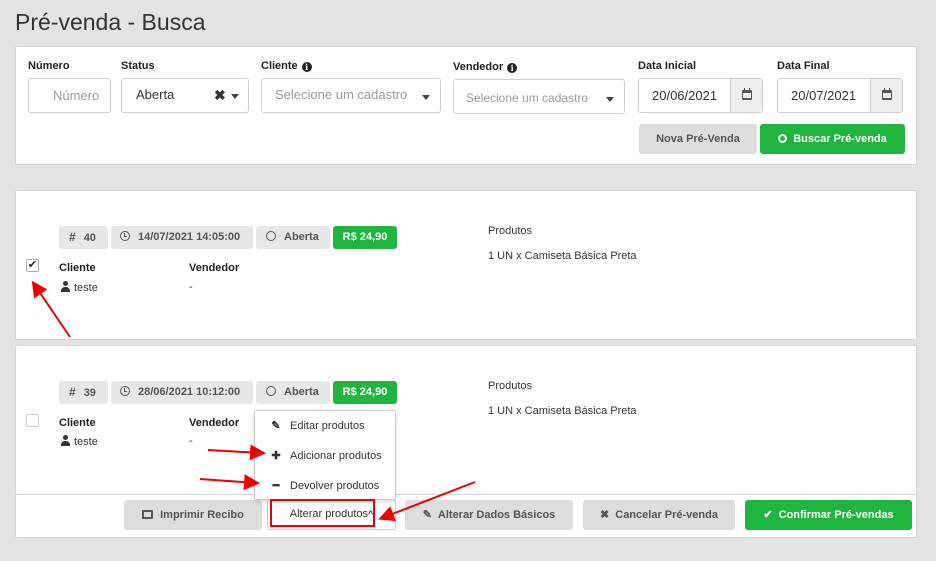  Describe the element at coordinates (110, 22) in the screenshot. I see `page-title: Pré-venda - Busca` at that location.